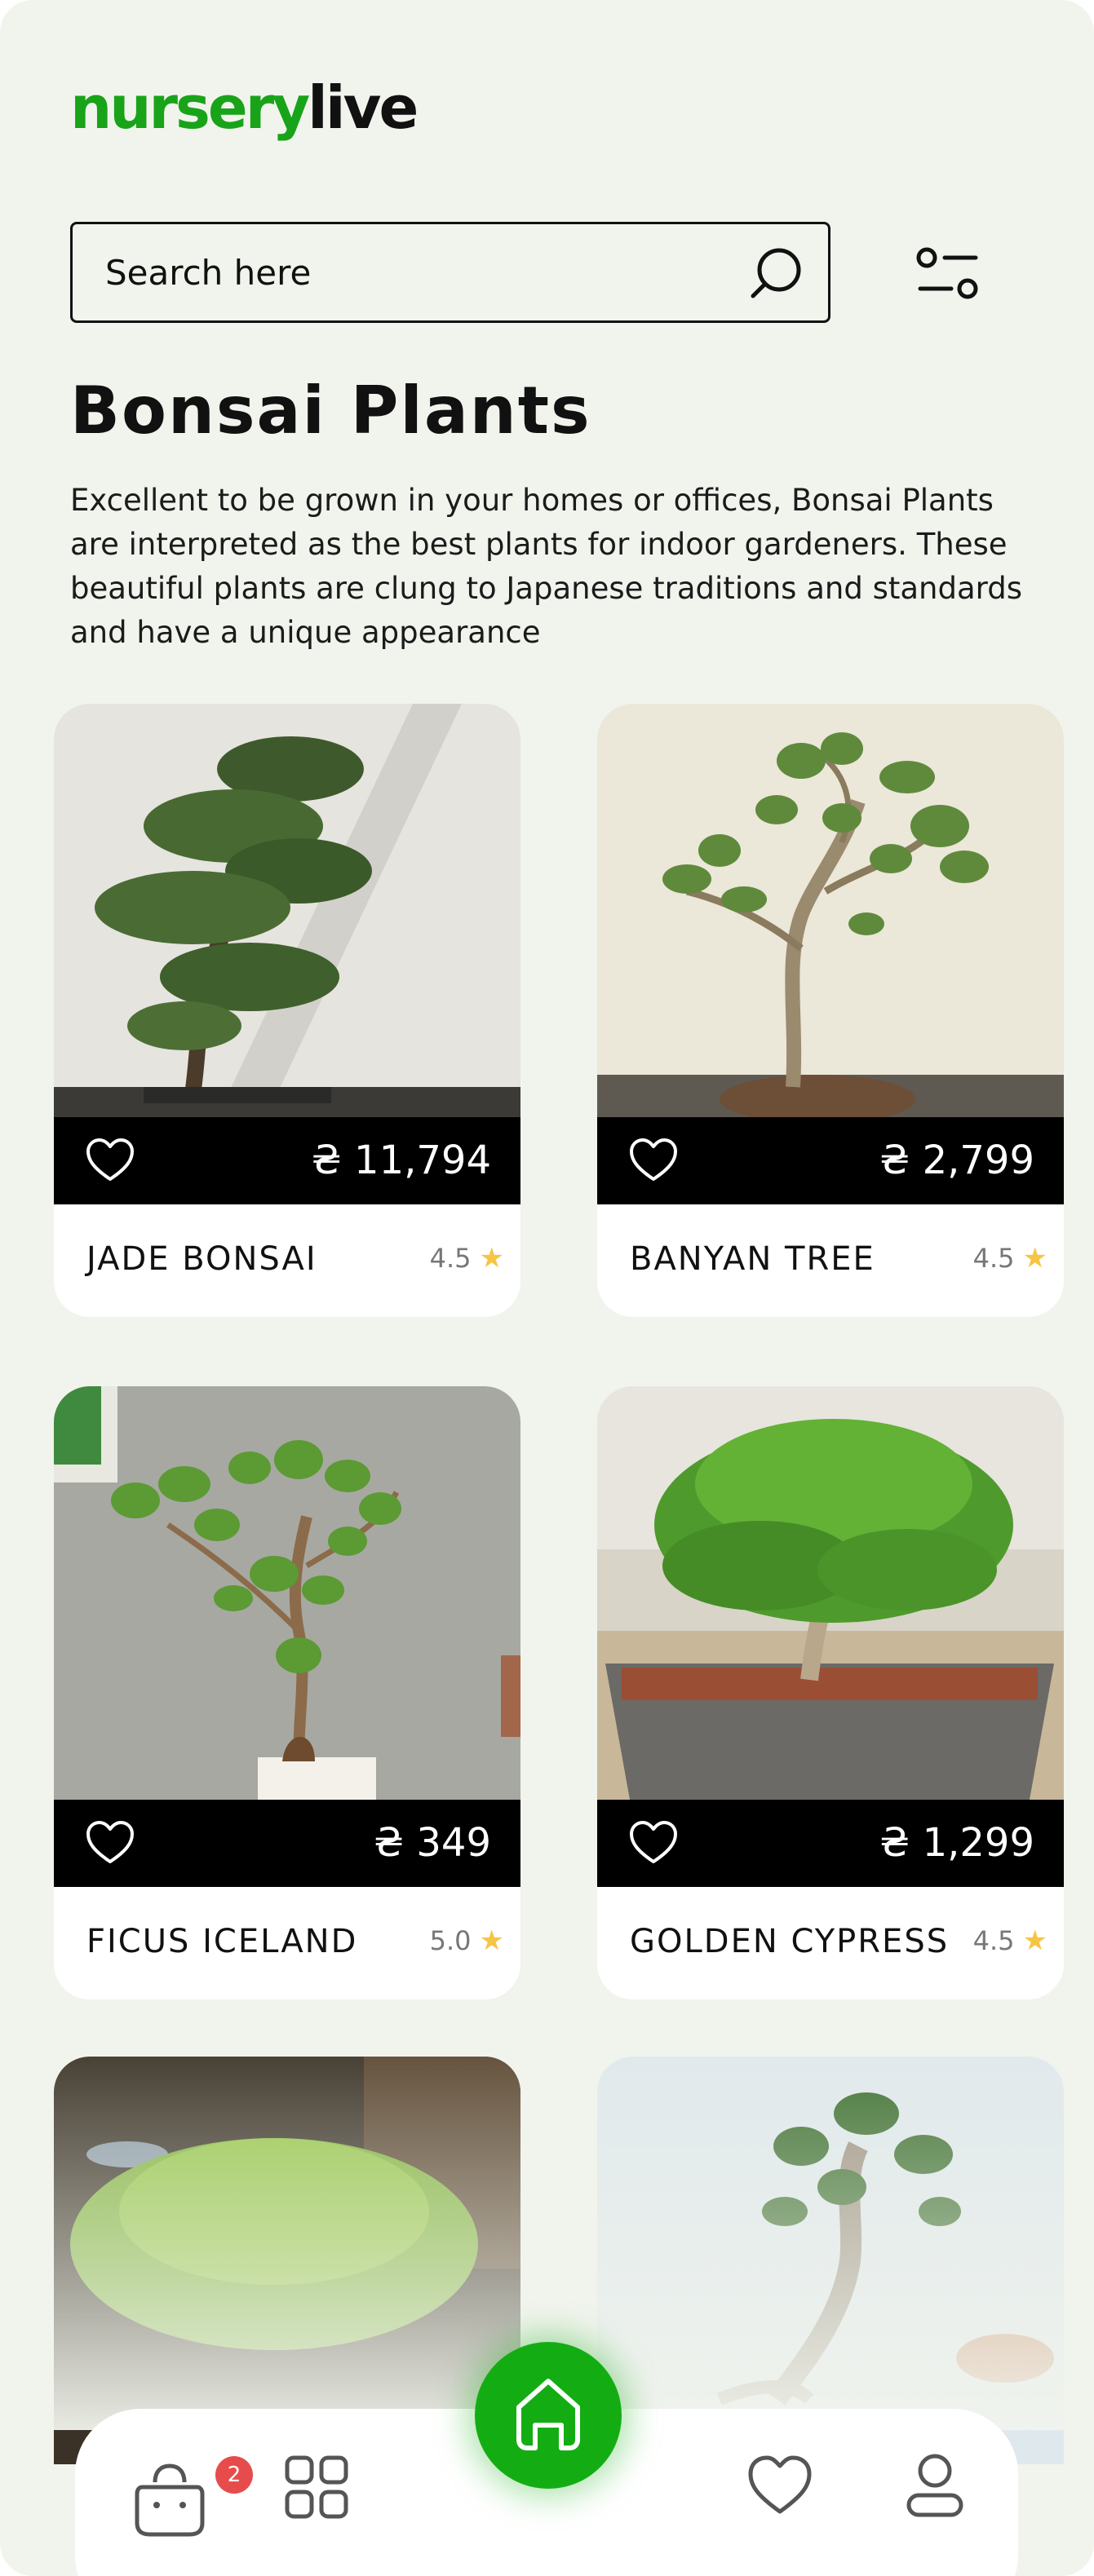 The width and height of the screenshot is (1094, 2576). I want to click on price-bar: ₴ 349, so click(287, 1844).